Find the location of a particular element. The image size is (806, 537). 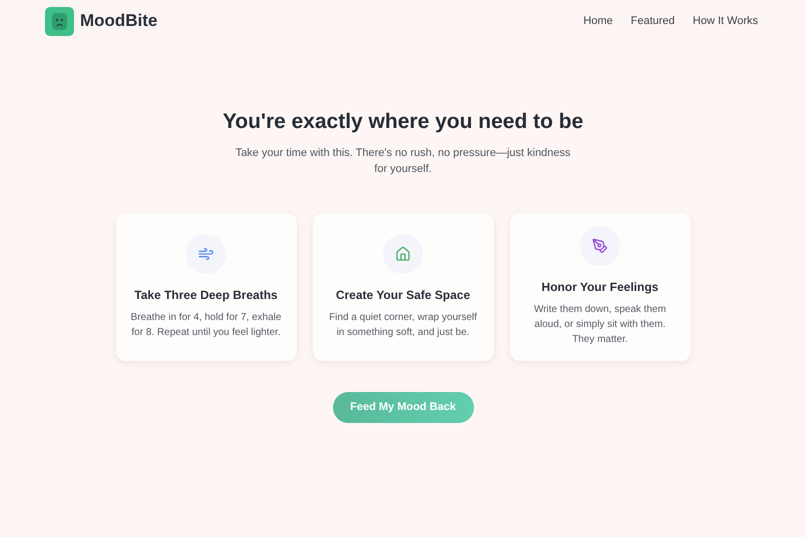

brand-name: MoodBite is located at coordinates (119, 21).